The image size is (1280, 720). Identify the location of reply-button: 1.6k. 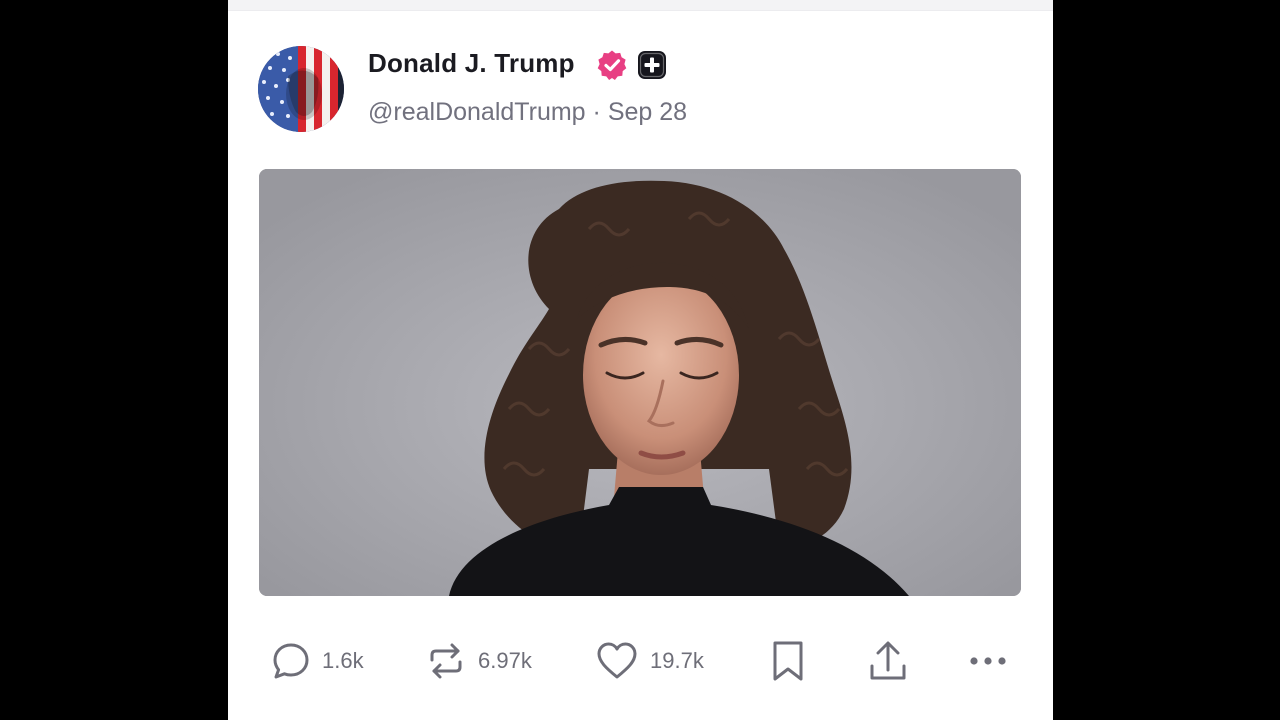
(318, 661).